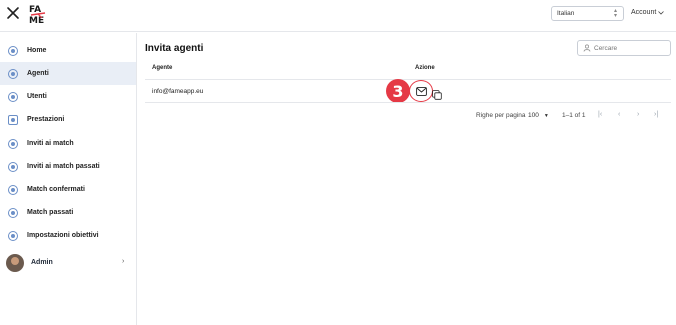  I want to click on sidebar-item-prestazioni: Prestazioni, so click(68, 119).